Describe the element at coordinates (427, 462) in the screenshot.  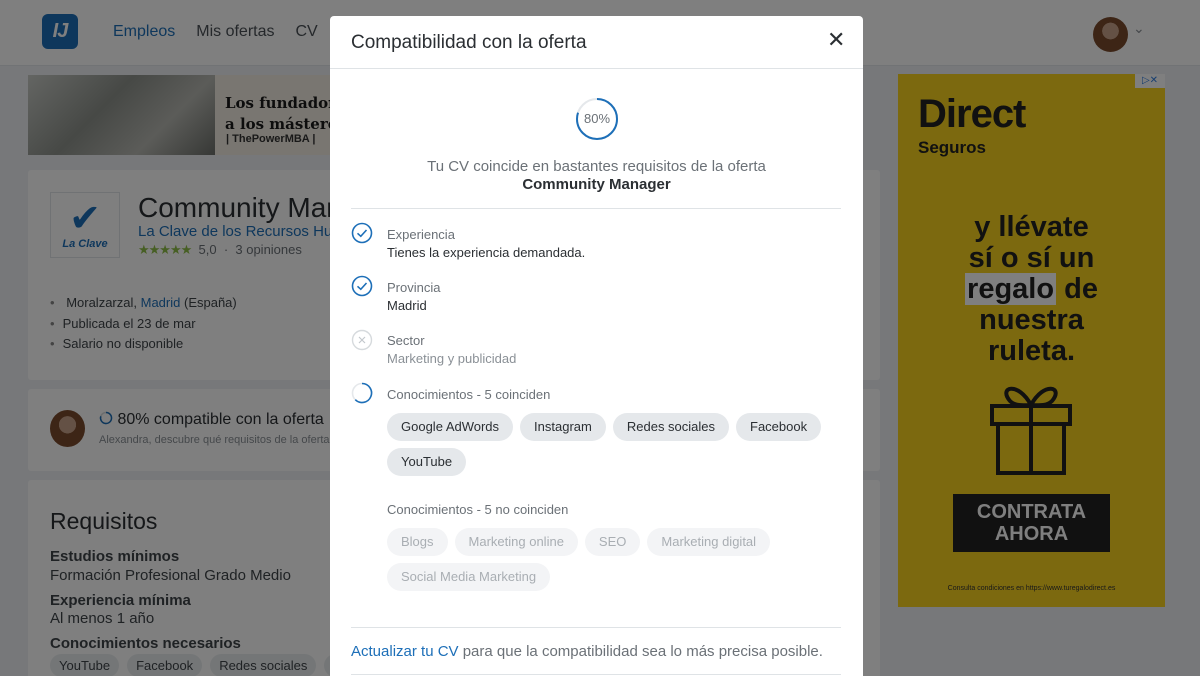
I see `skill-tag-match: YouTube` at that location.